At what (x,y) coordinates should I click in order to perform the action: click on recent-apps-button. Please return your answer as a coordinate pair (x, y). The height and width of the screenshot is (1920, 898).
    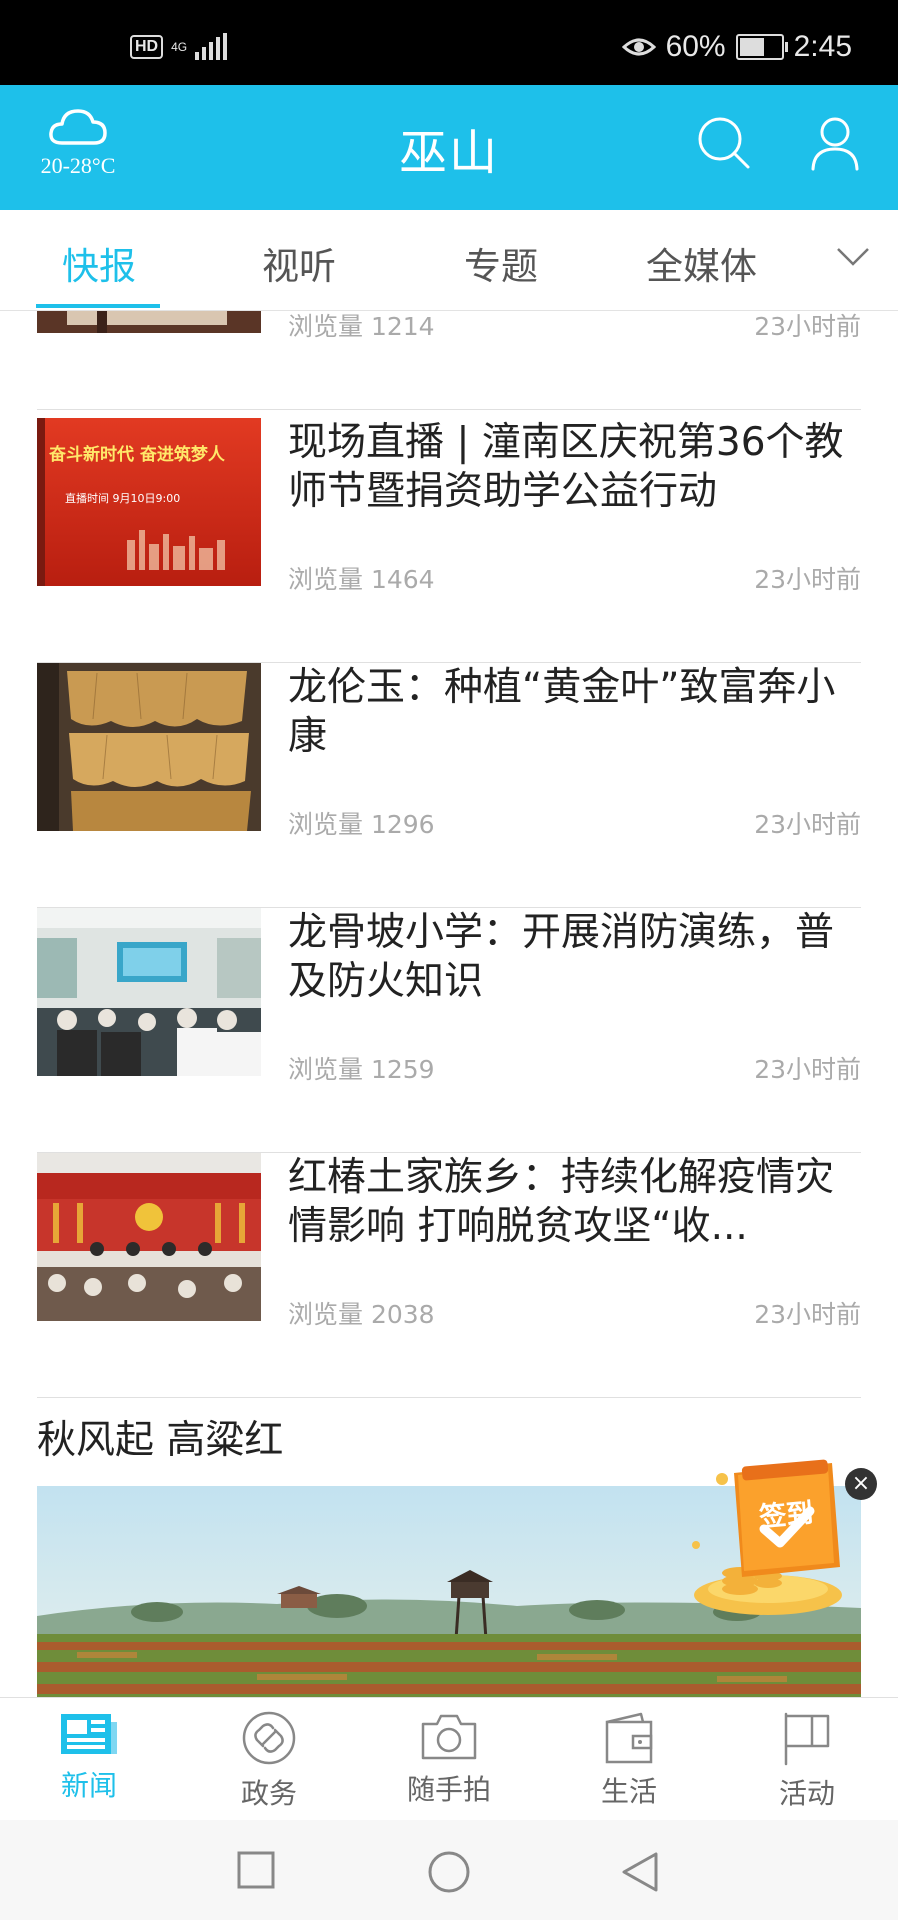
    Looking at the image, I should click on (256, 1872).